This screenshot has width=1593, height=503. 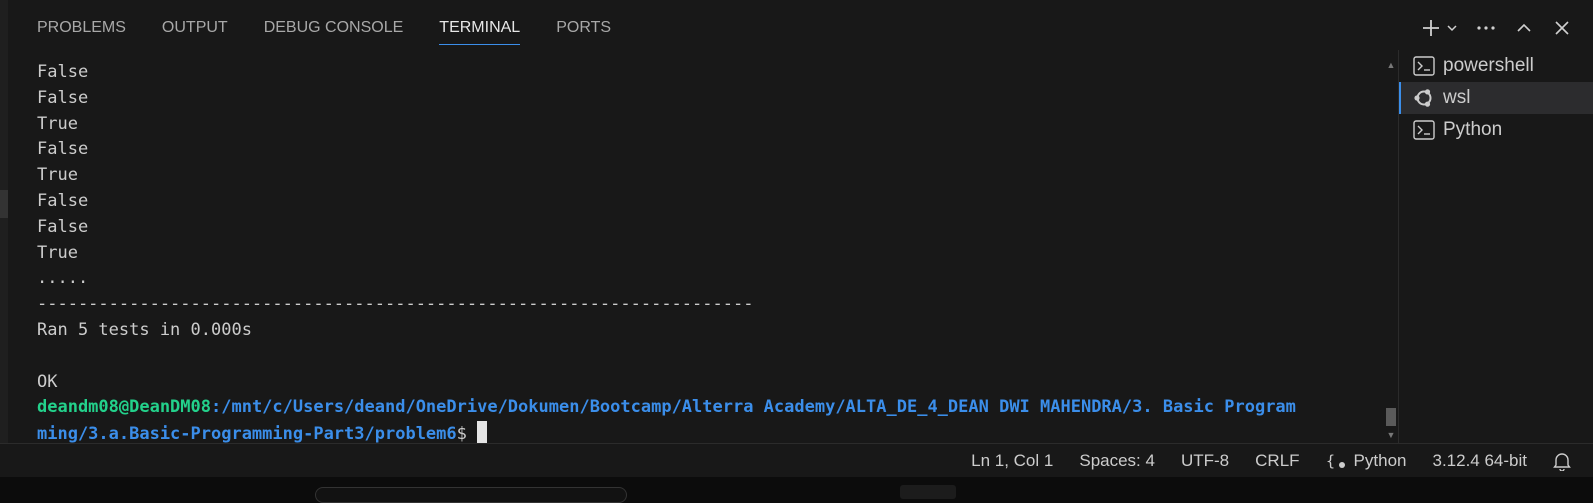 I want to click on tab-output: OUTPUT, so click(x=195, y=28).